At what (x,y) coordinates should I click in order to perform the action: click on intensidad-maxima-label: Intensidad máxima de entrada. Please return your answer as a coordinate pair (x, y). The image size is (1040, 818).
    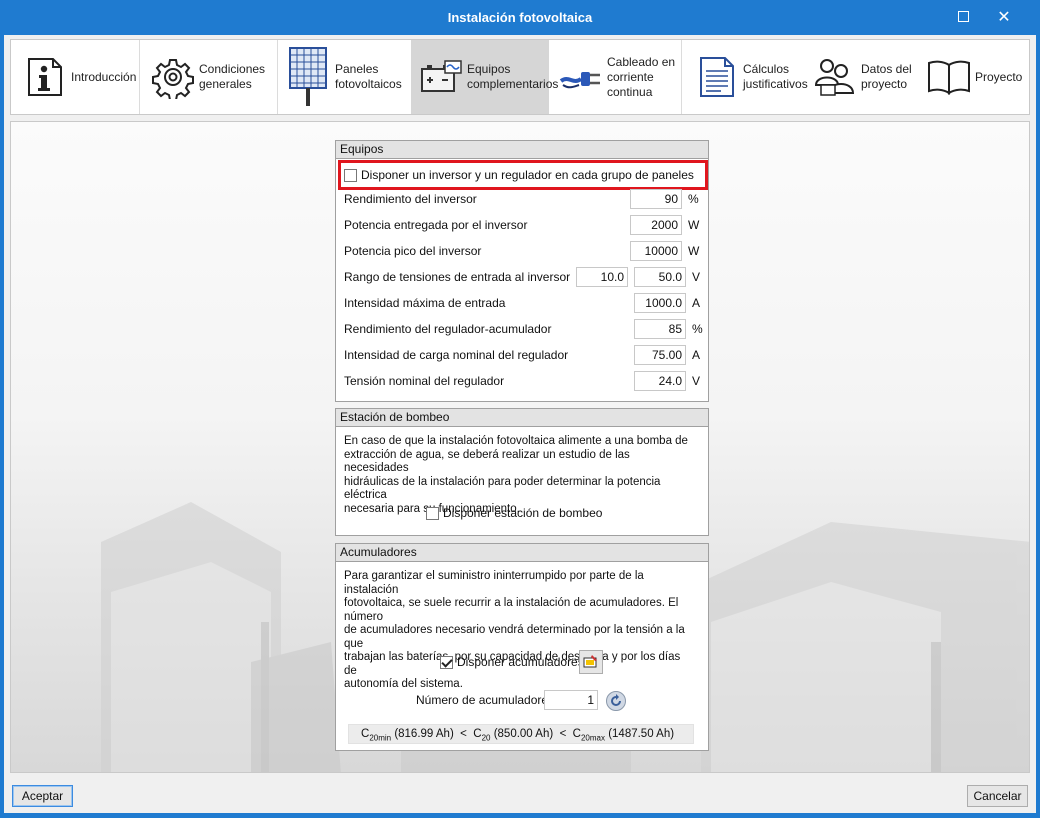
    Looking at the image, I should click on (425, 303).